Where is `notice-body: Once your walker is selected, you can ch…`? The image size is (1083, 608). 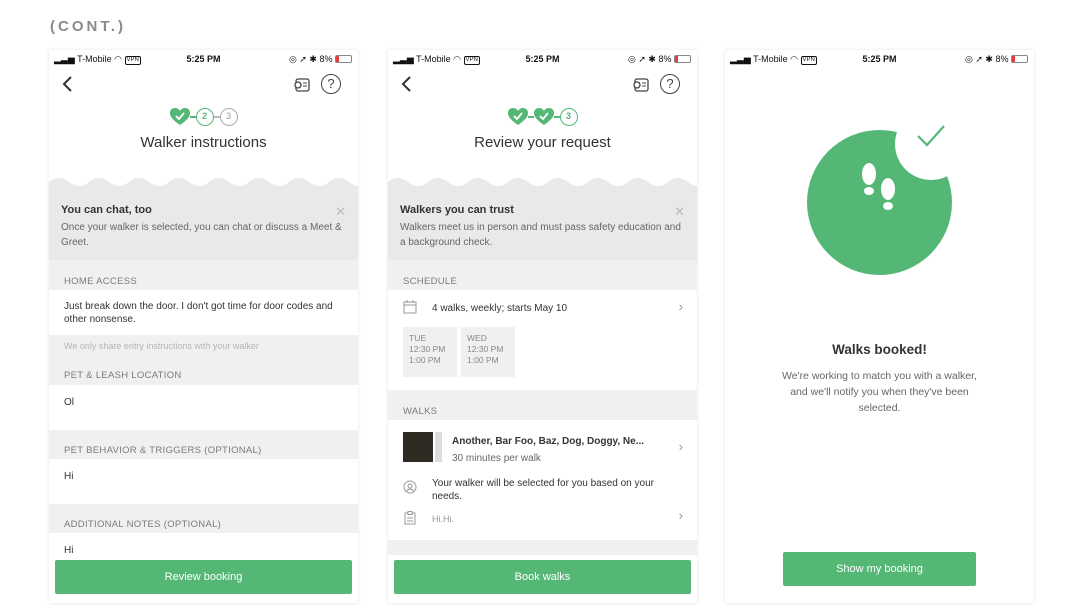
notice-body: Once your walker is selected, you can ch… is located at coordinates (201, 235).